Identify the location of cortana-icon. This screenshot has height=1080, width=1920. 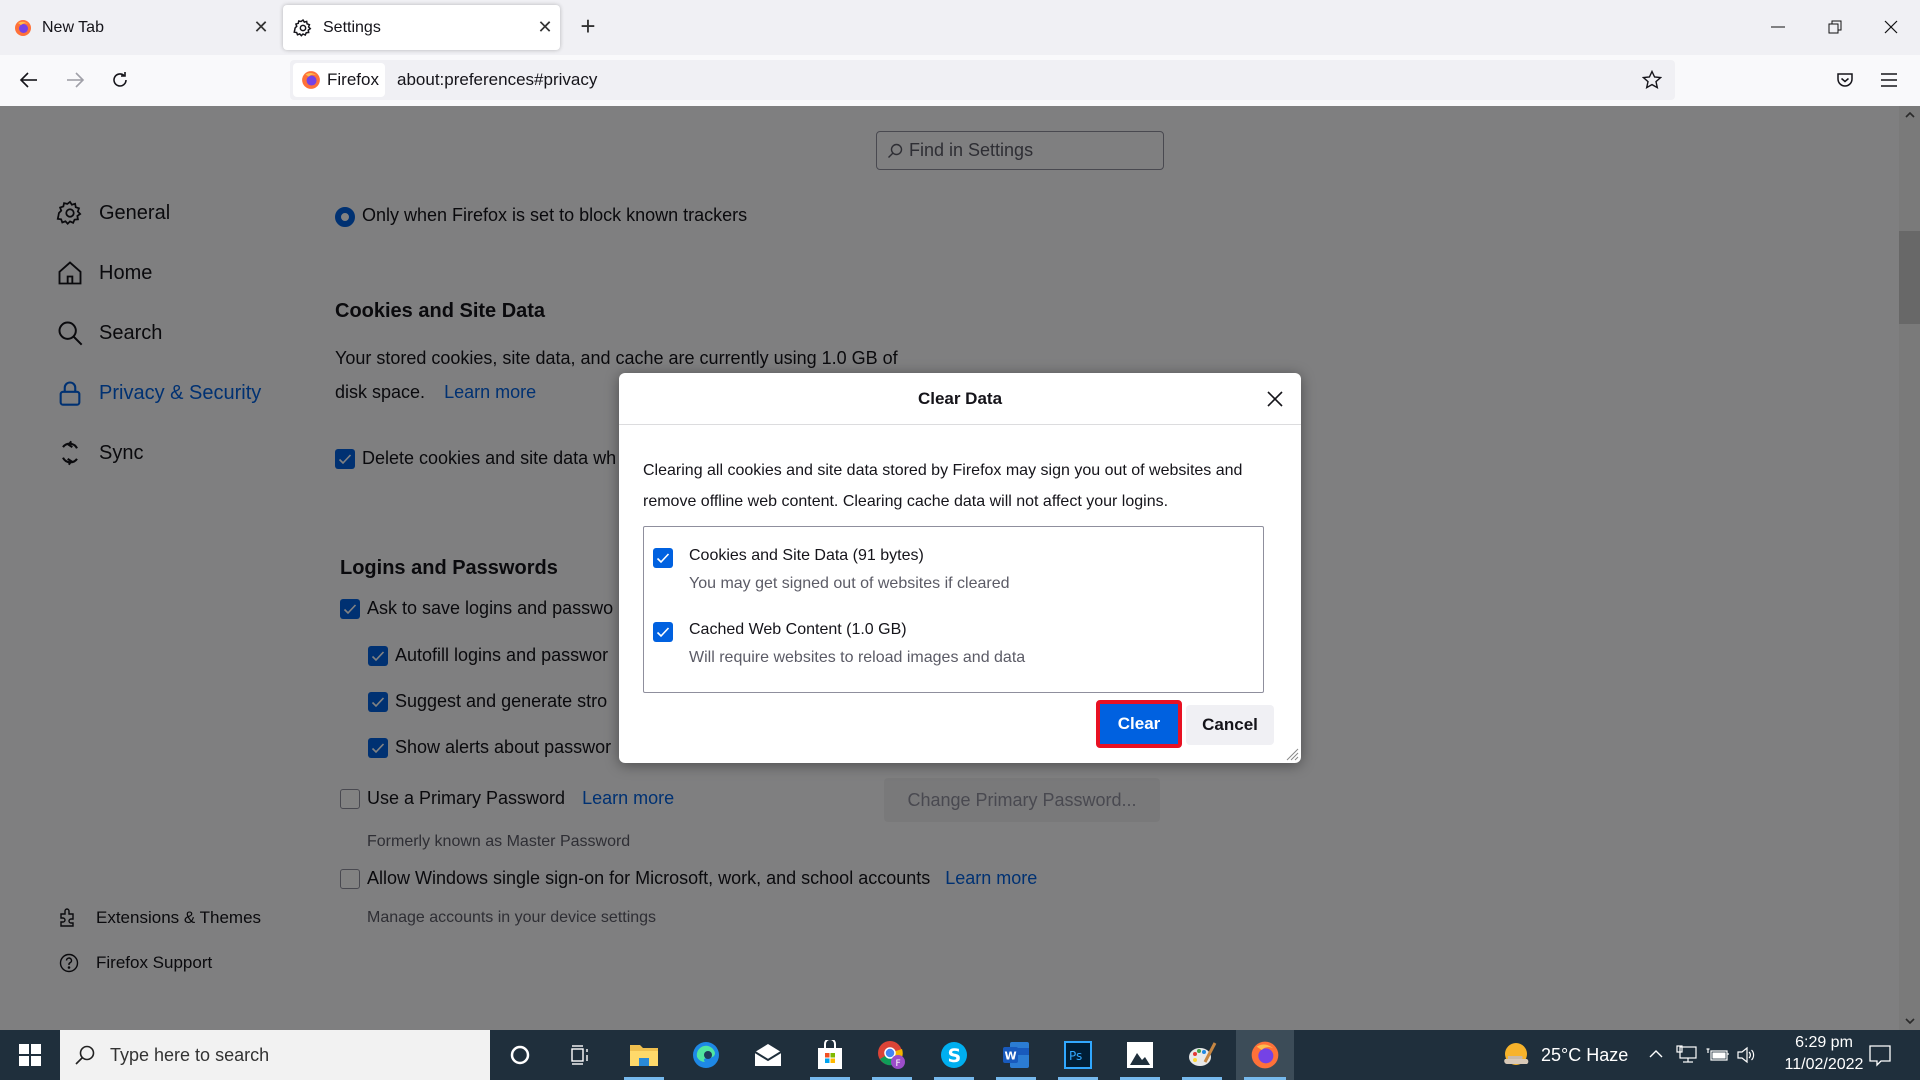
(520, 1055).